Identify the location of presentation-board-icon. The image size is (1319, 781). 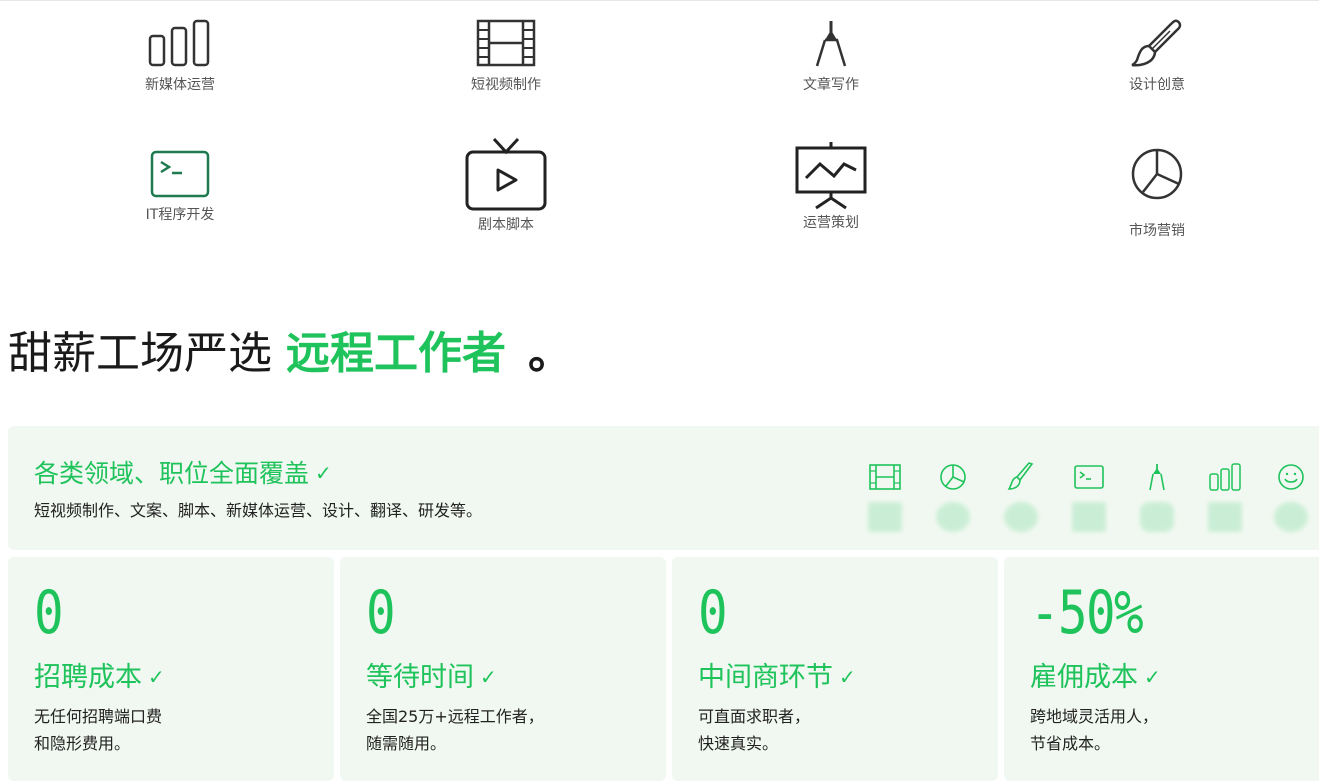
(831, 176).